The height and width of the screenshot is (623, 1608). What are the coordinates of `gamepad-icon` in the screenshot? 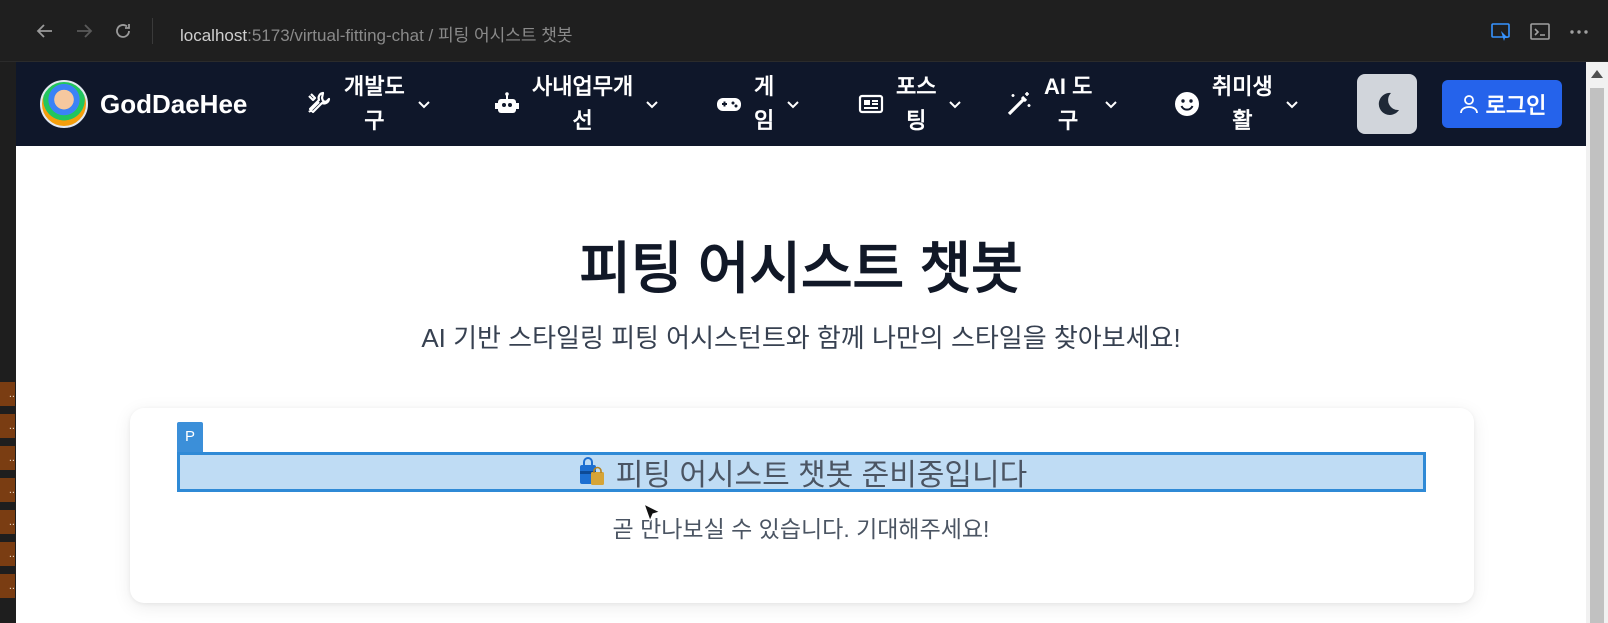 It's located at (729, 104).